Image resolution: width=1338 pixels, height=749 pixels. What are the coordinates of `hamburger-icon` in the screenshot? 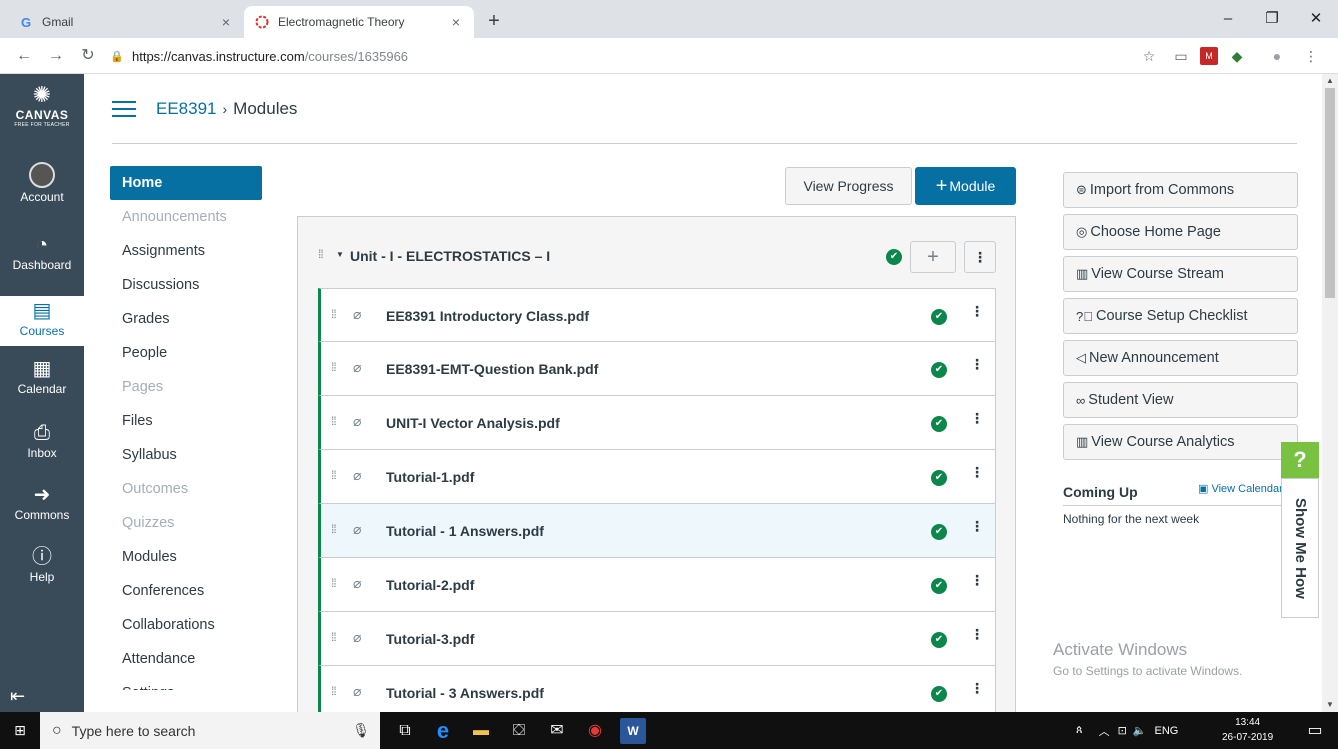 It's located at (124, 109).